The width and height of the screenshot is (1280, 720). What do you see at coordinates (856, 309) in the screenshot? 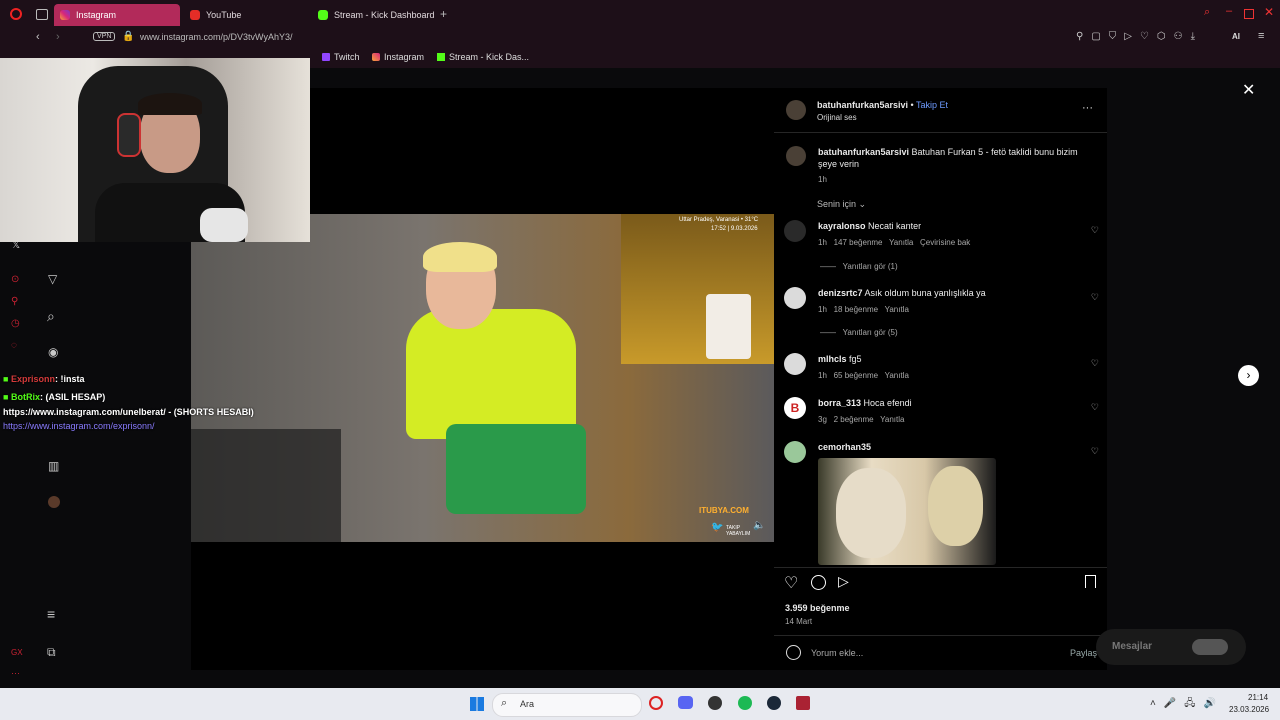
I see `comment-likes: 18 beğenme` at bounding box center [856, 309].